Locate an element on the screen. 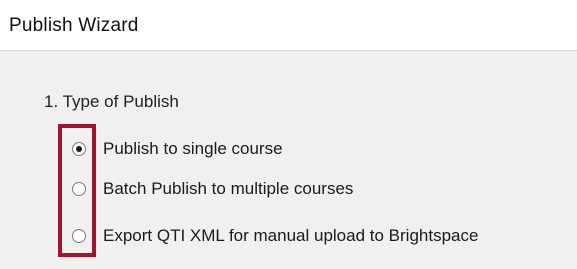 Image resolution: width=577 pixels, height=269 pixels. section-heading: 1. Type of Publish is located at coordinates (111, 101).